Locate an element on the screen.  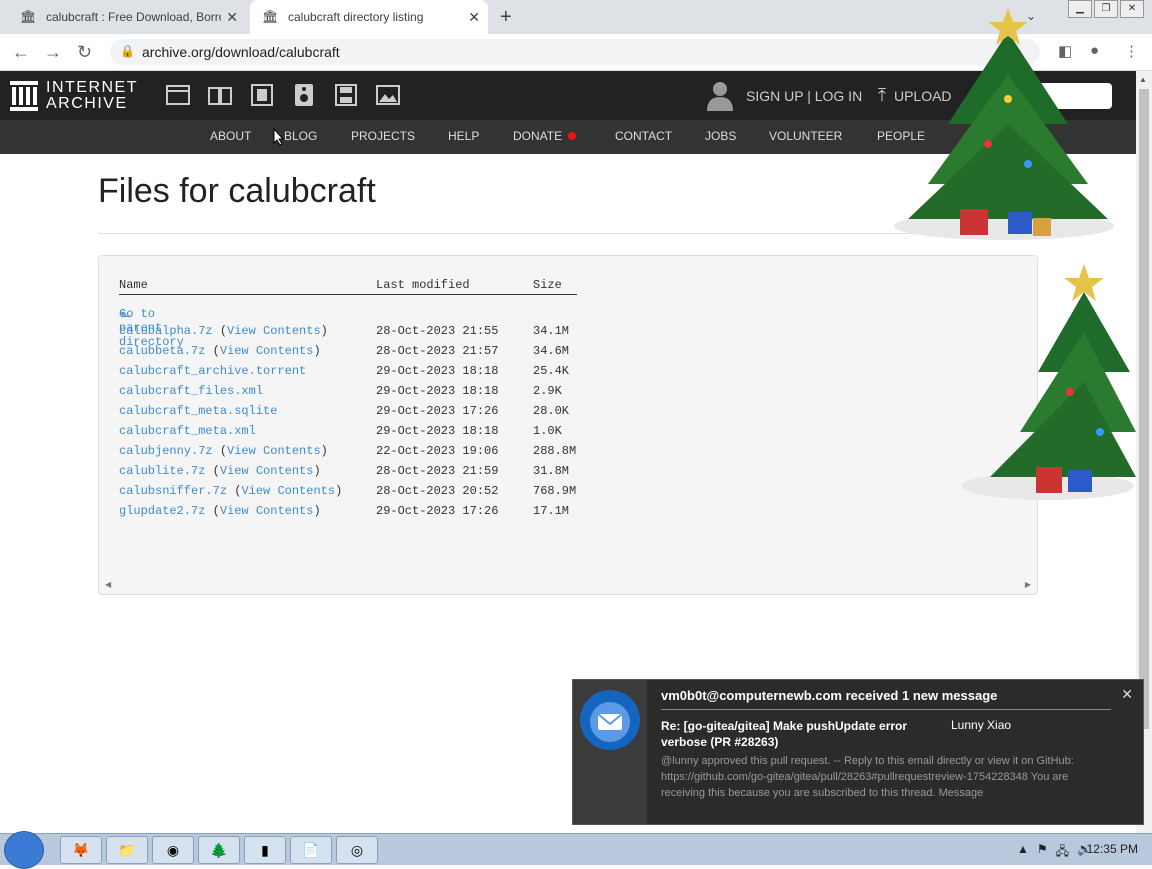
forward-icon: → is located at coordinates (53, 52).